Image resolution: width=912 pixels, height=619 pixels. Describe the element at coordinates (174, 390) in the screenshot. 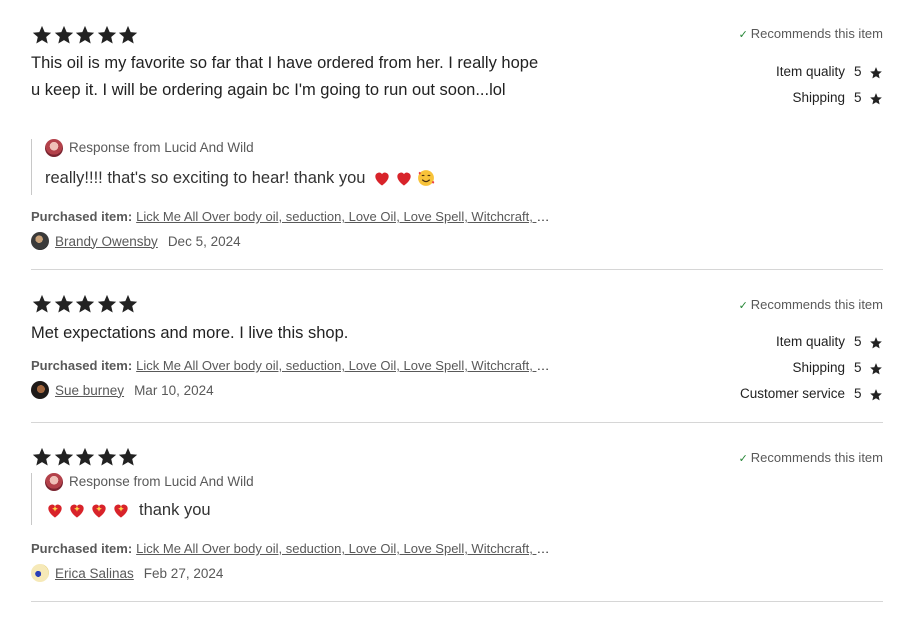

I see `review-date: Mar 10, 2024` at that location.